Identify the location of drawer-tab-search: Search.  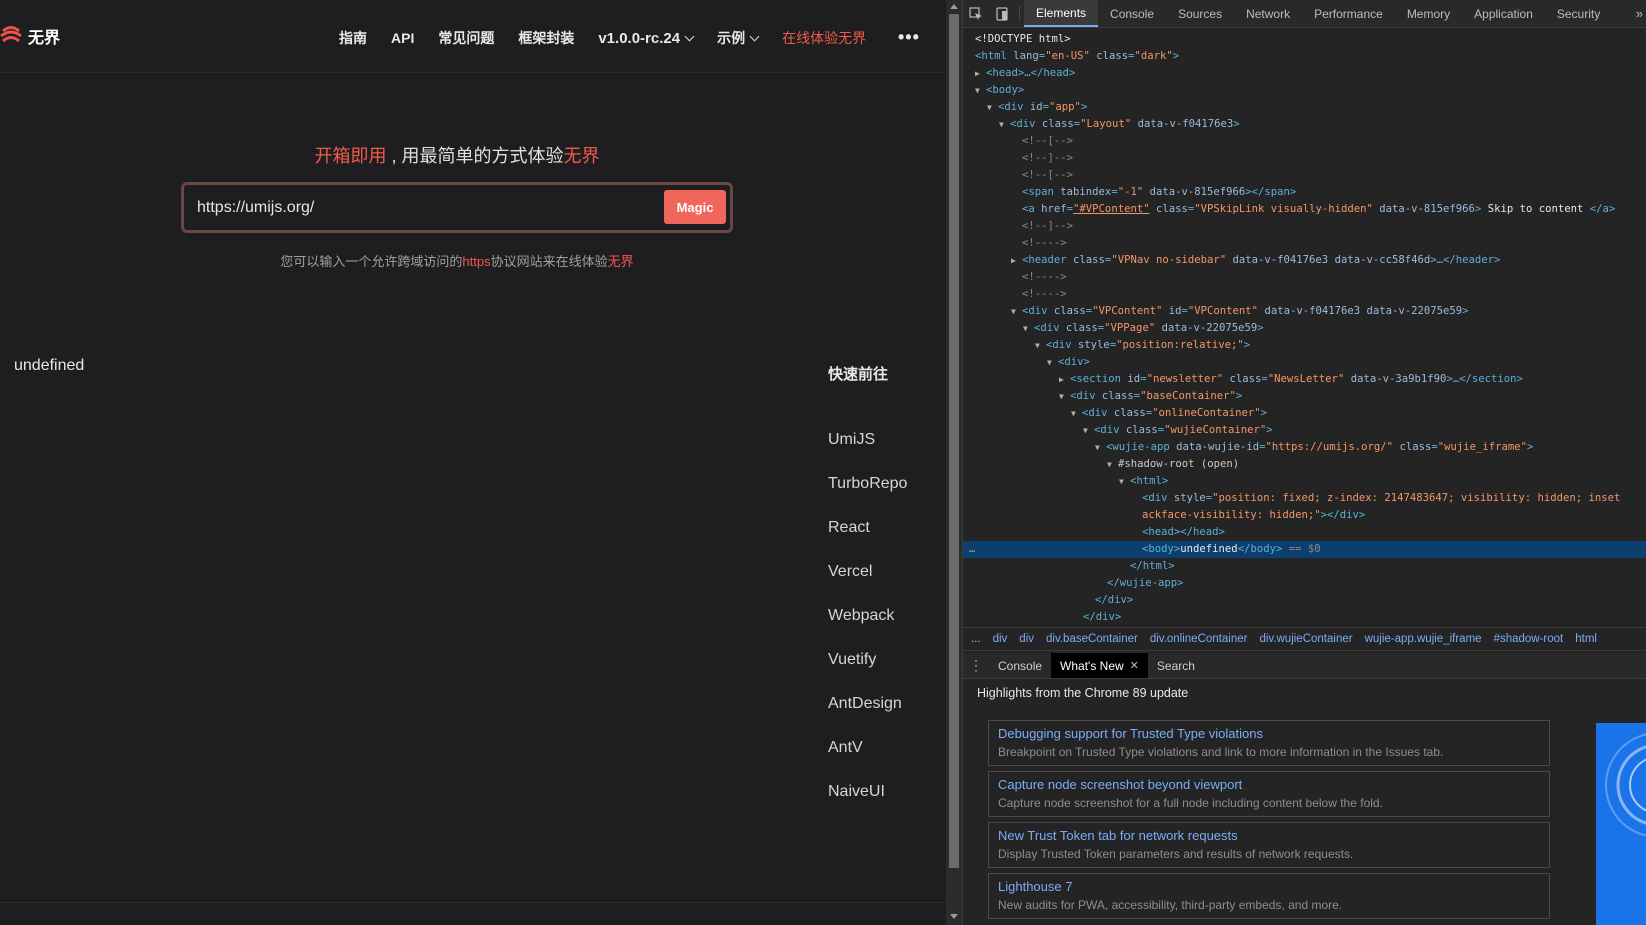
(1176, 665).